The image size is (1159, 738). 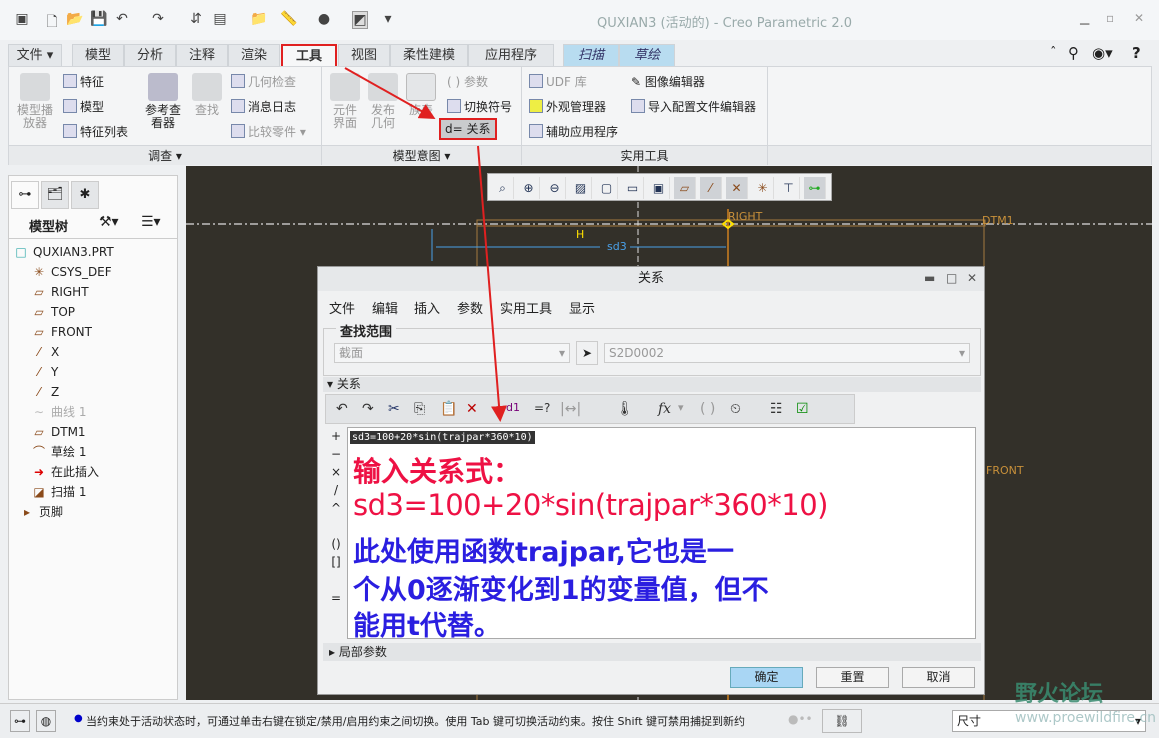 What do you see at coordinates (58, 432) in the screenshot?
I see `tree-item: ▱ DTM1` at bounding box center [58, 432].